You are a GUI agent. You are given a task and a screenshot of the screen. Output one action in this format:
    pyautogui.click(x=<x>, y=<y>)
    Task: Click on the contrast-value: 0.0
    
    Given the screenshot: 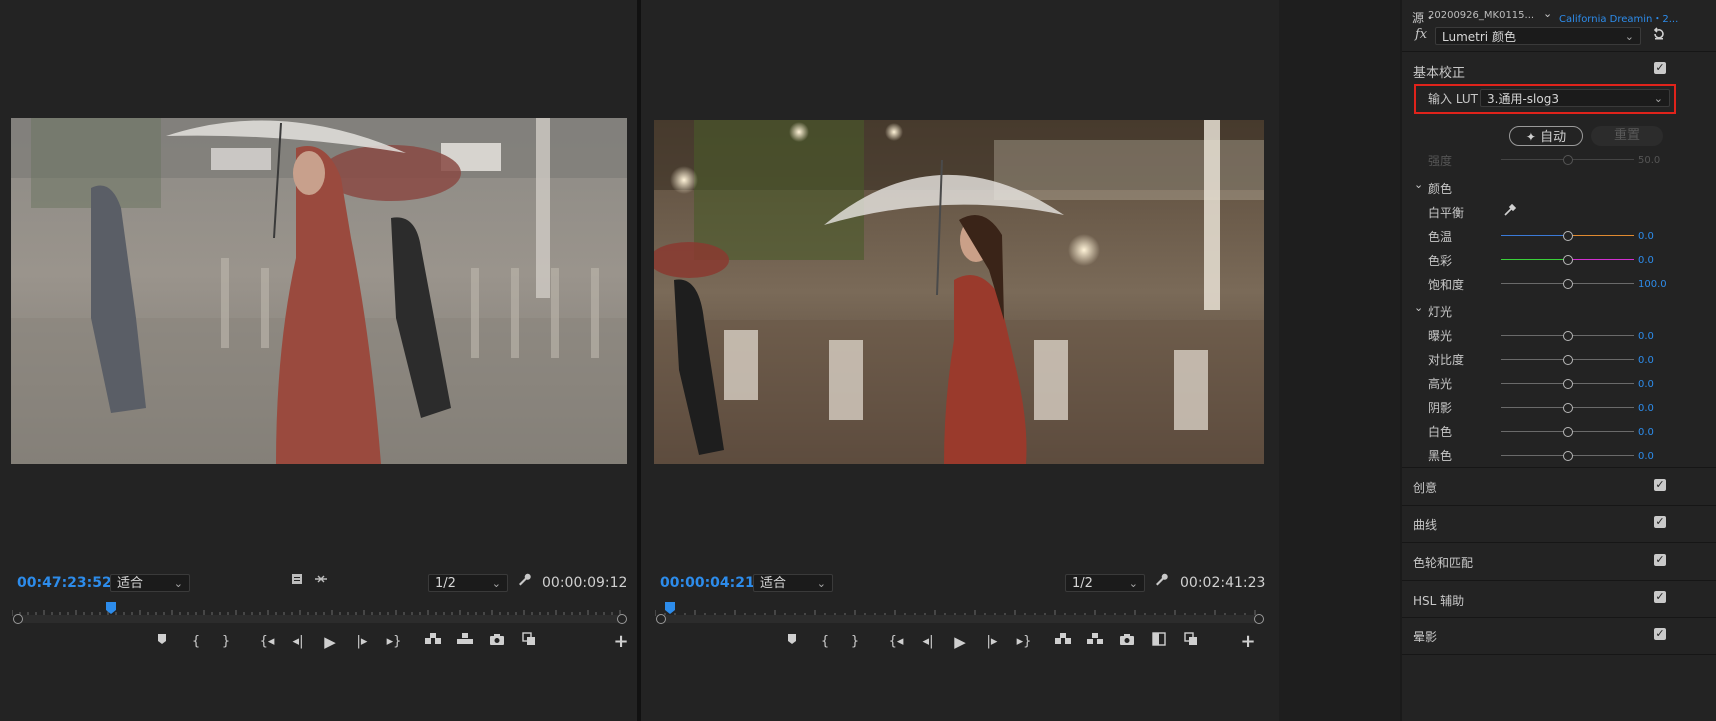 What is the action you would take?
    pyautogui.click(x=1646, y=360)
    